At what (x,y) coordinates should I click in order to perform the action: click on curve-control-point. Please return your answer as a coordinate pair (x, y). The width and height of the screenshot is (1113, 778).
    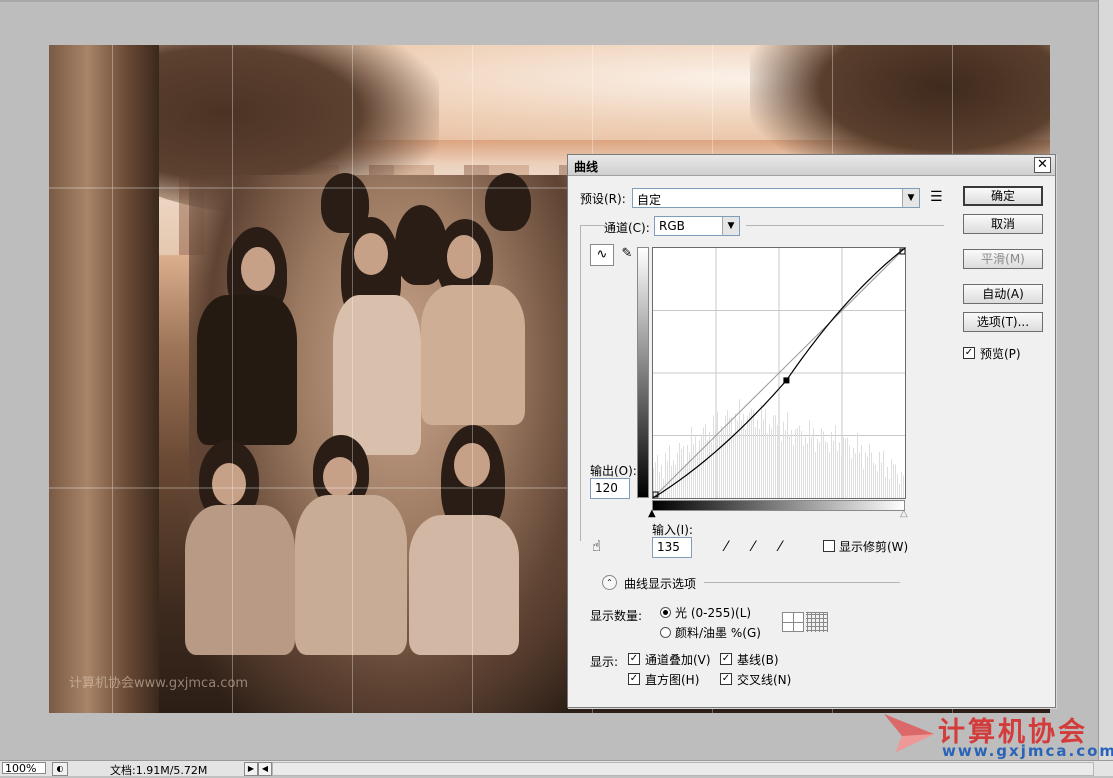
    Looking at the image, I should click on (786, 380).